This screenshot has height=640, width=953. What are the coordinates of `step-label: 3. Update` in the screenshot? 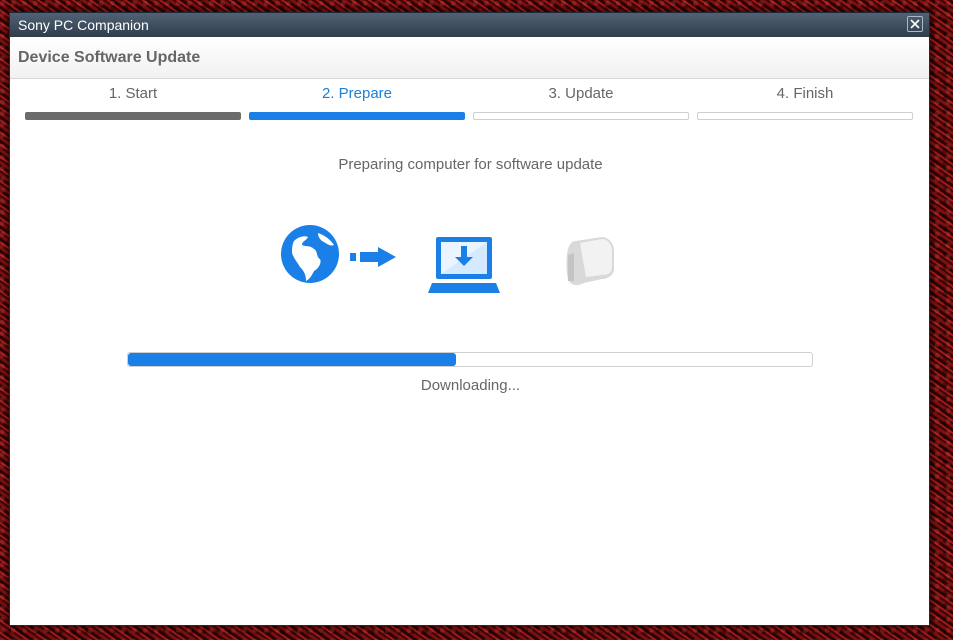 It's located at (581, 93).